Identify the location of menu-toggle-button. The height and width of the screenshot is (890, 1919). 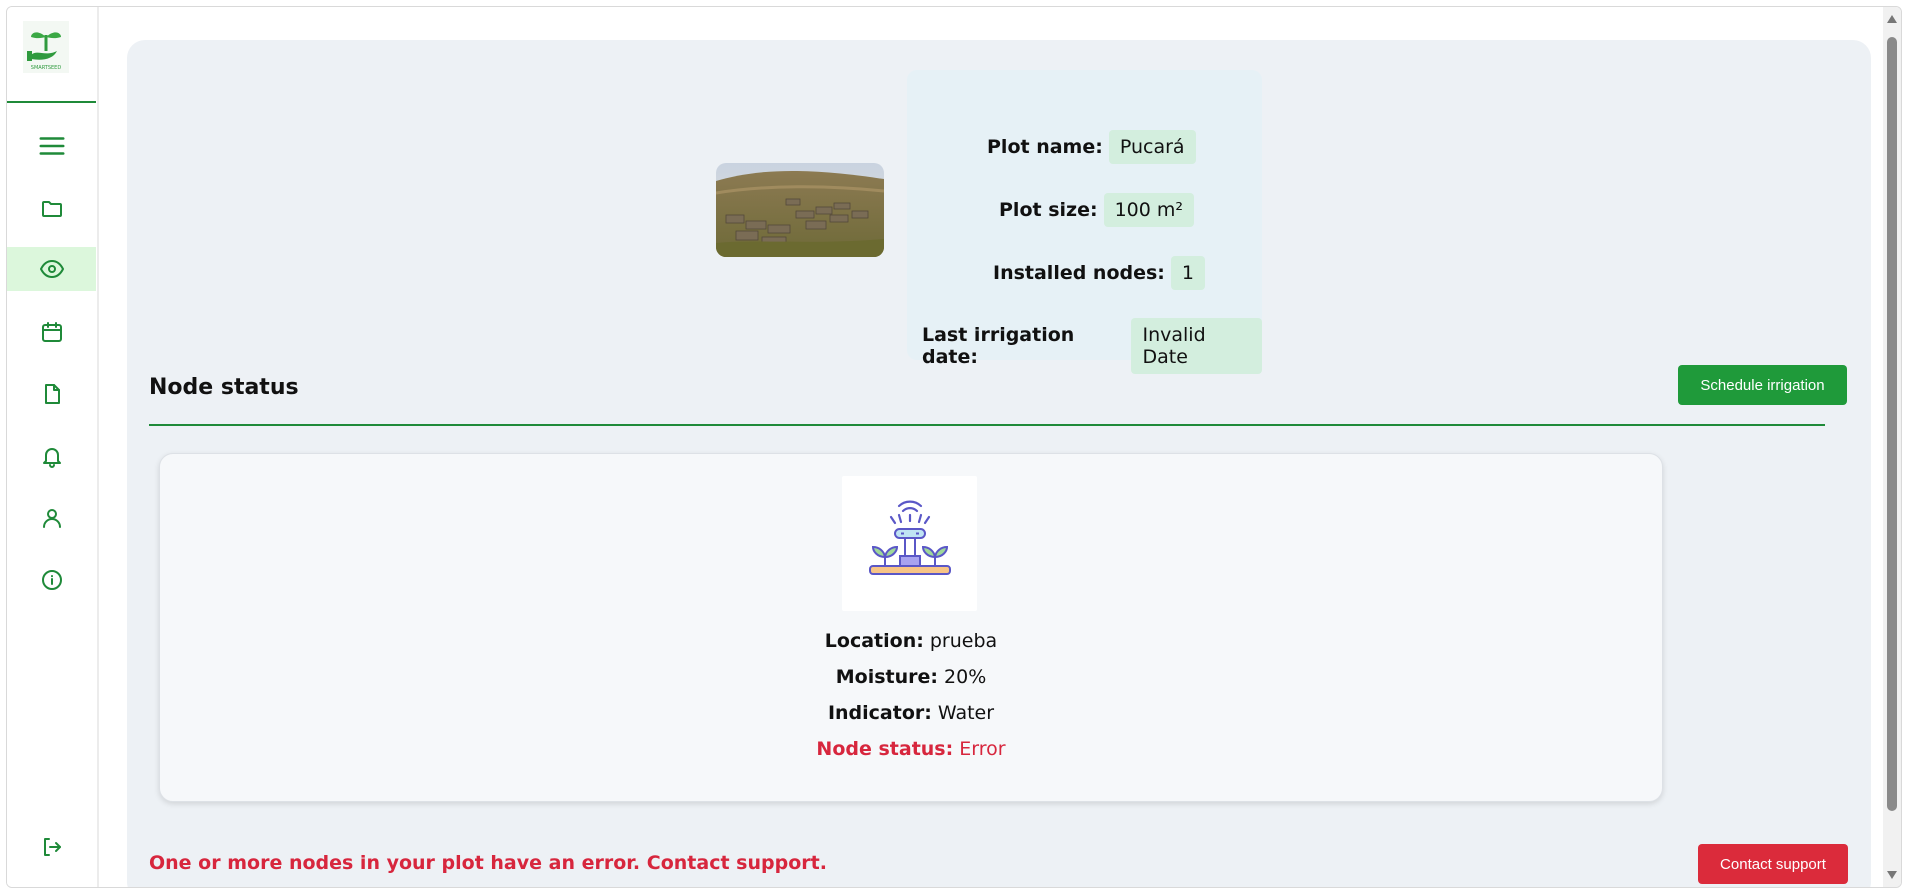
(51, 146).